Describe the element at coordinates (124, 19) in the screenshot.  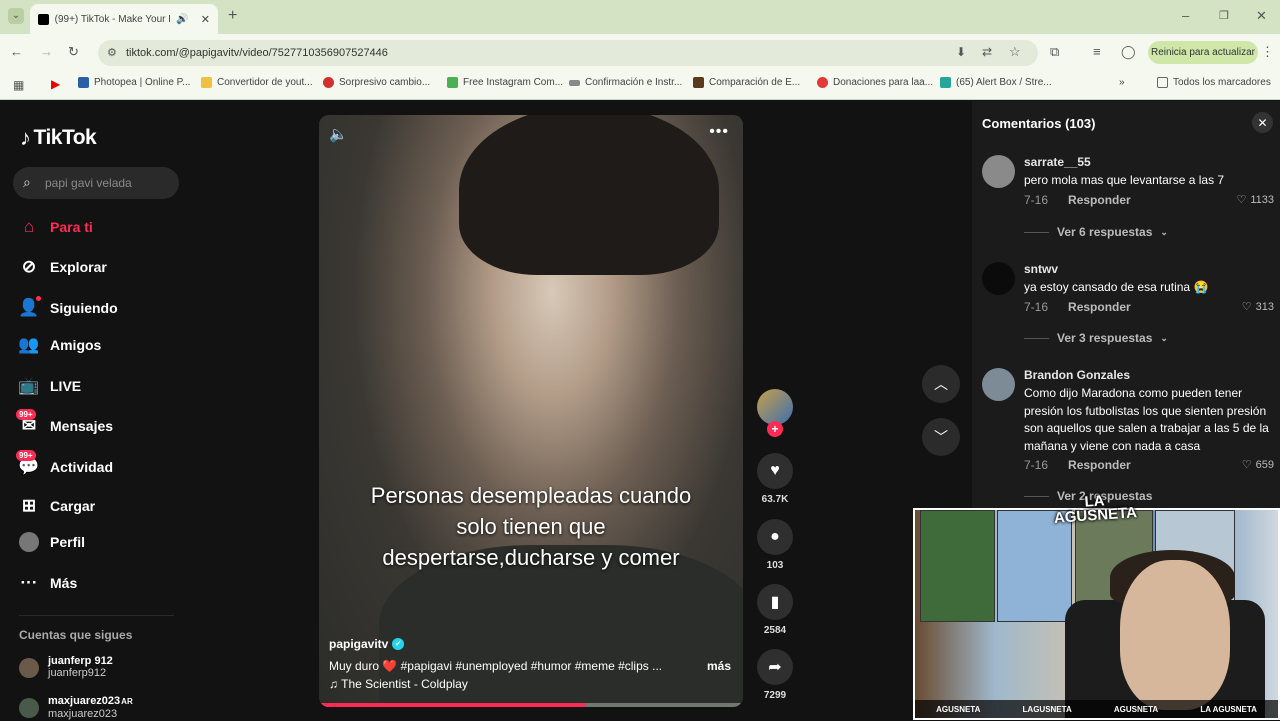
I see `browser-tab: (99+) TikTok - Make Your Da 🔊 ✕` at that location.